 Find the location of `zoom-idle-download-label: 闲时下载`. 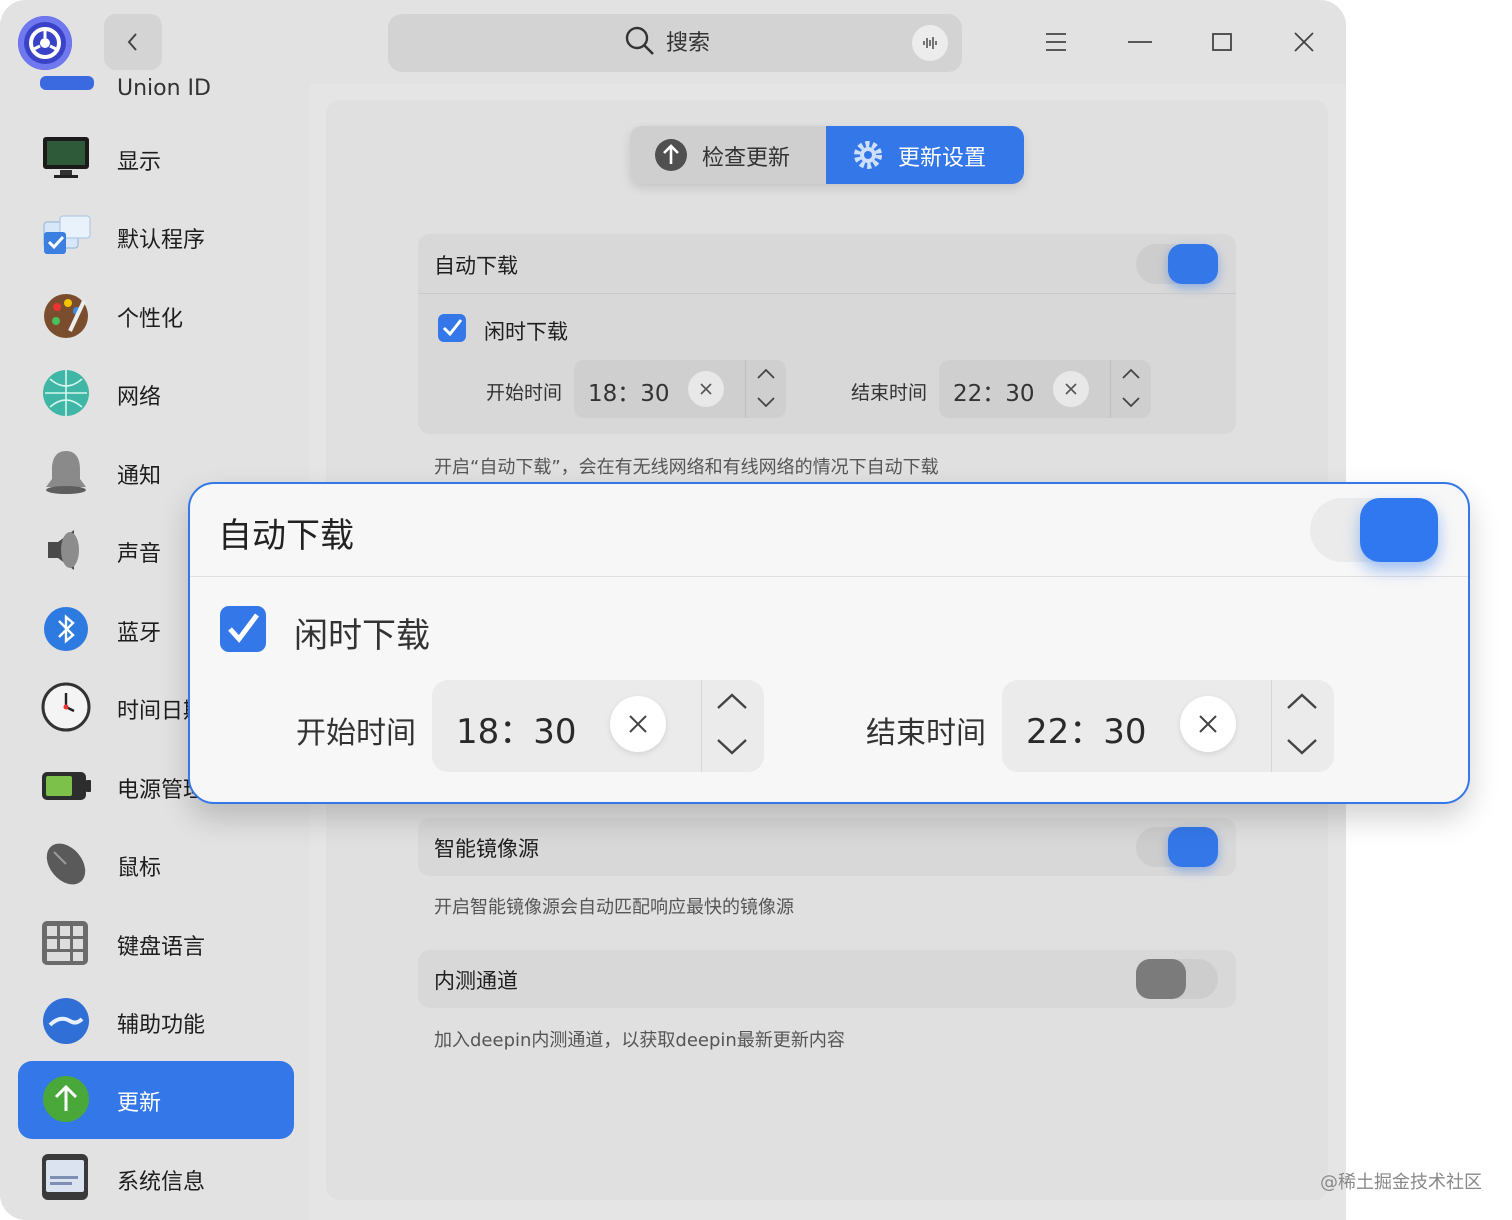

zoom-idle-download-label: 闲时下载 is located at coordinates (362, 636).